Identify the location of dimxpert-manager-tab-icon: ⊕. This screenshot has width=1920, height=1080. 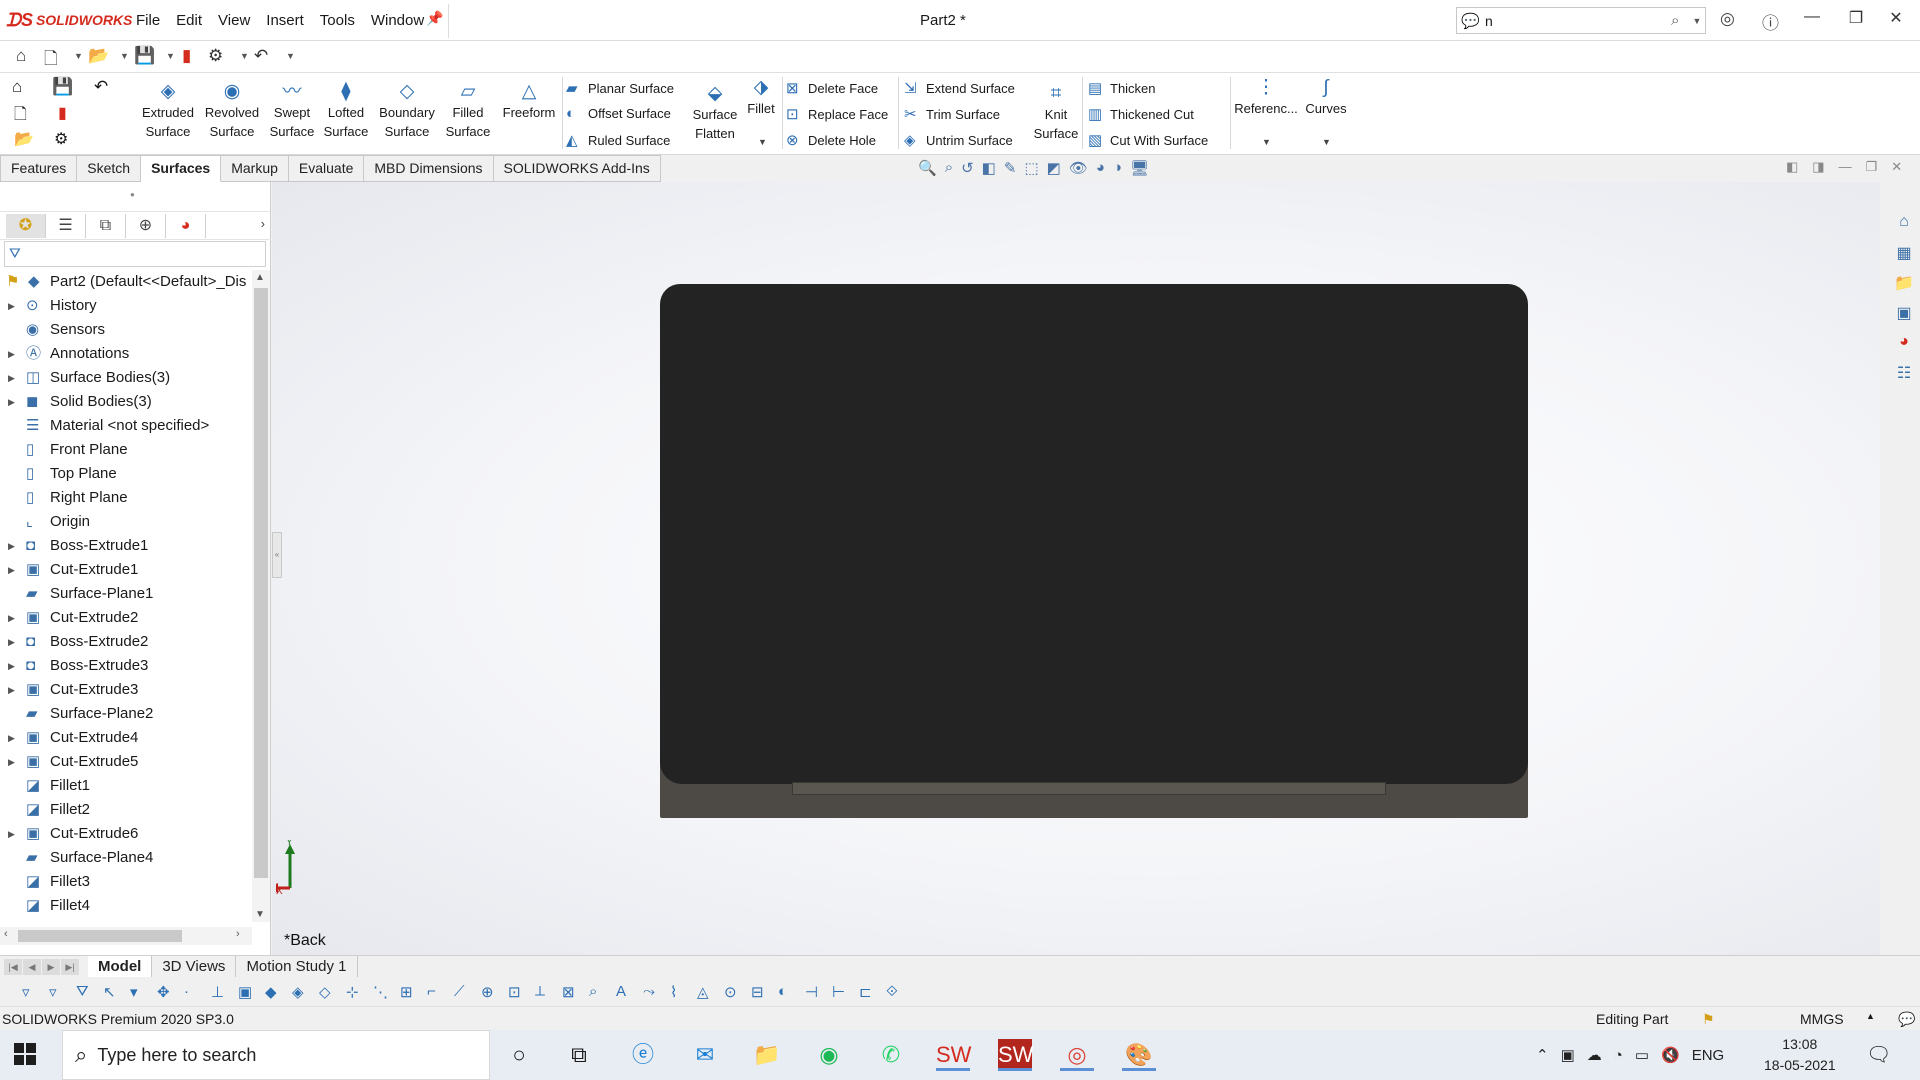
(146, 225).